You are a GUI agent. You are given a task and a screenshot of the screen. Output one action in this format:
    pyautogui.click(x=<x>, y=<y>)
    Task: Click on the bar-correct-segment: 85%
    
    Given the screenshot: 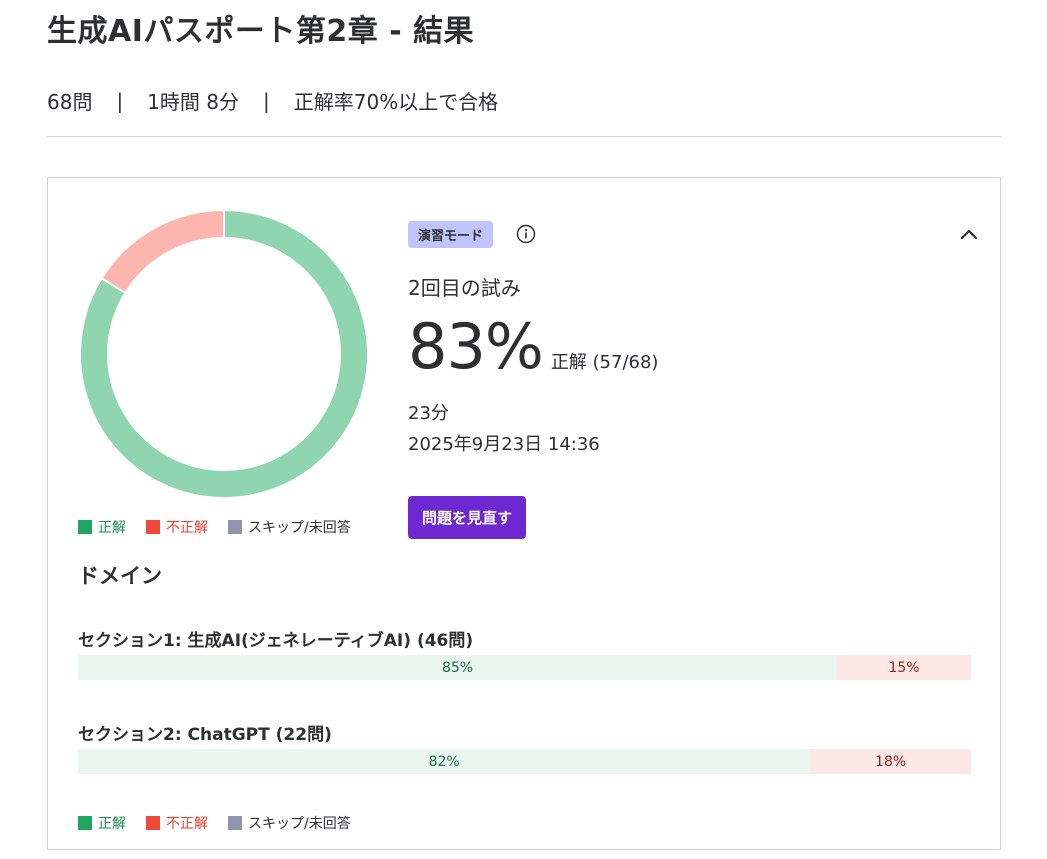 What is the action you would take?
    pyautogui.click(x=458, y=667)
    